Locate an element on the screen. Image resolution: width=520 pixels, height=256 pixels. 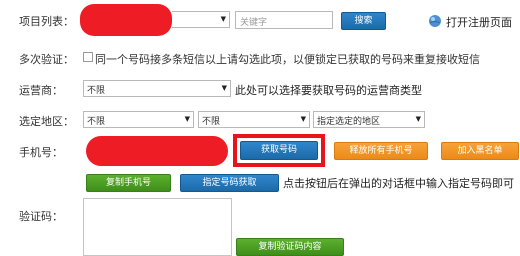
code-label: 验证码： is located at coordinates (41, 216).